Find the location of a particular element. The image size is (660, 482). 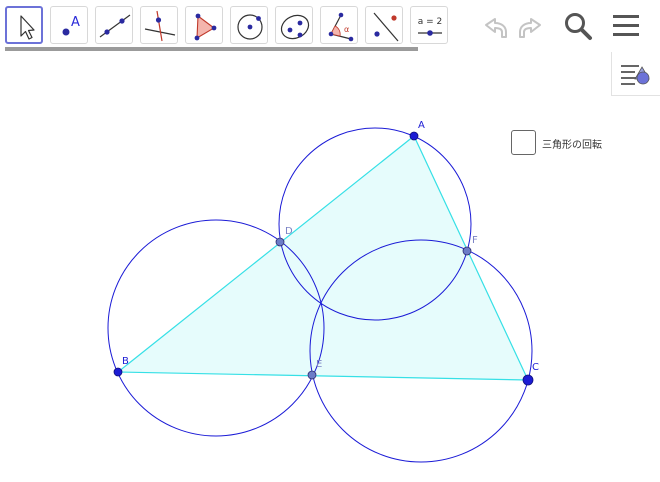

label-e: E is located at coordinates (319, 364).